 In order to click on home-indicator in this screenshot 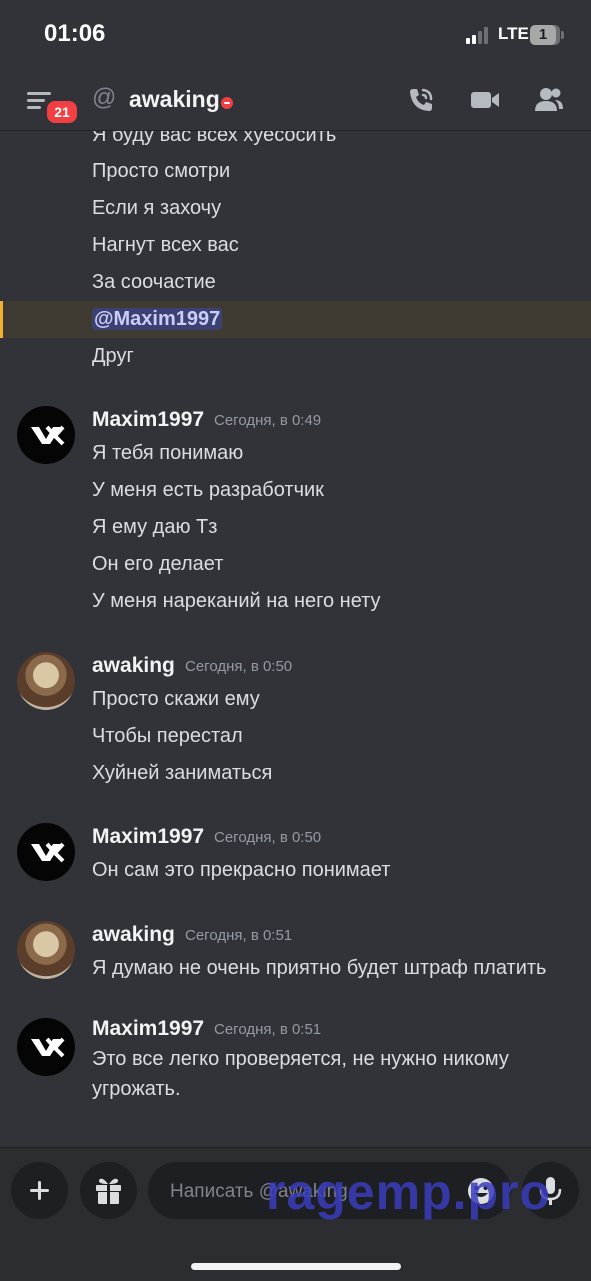, I will do `click(296, 1266)`.